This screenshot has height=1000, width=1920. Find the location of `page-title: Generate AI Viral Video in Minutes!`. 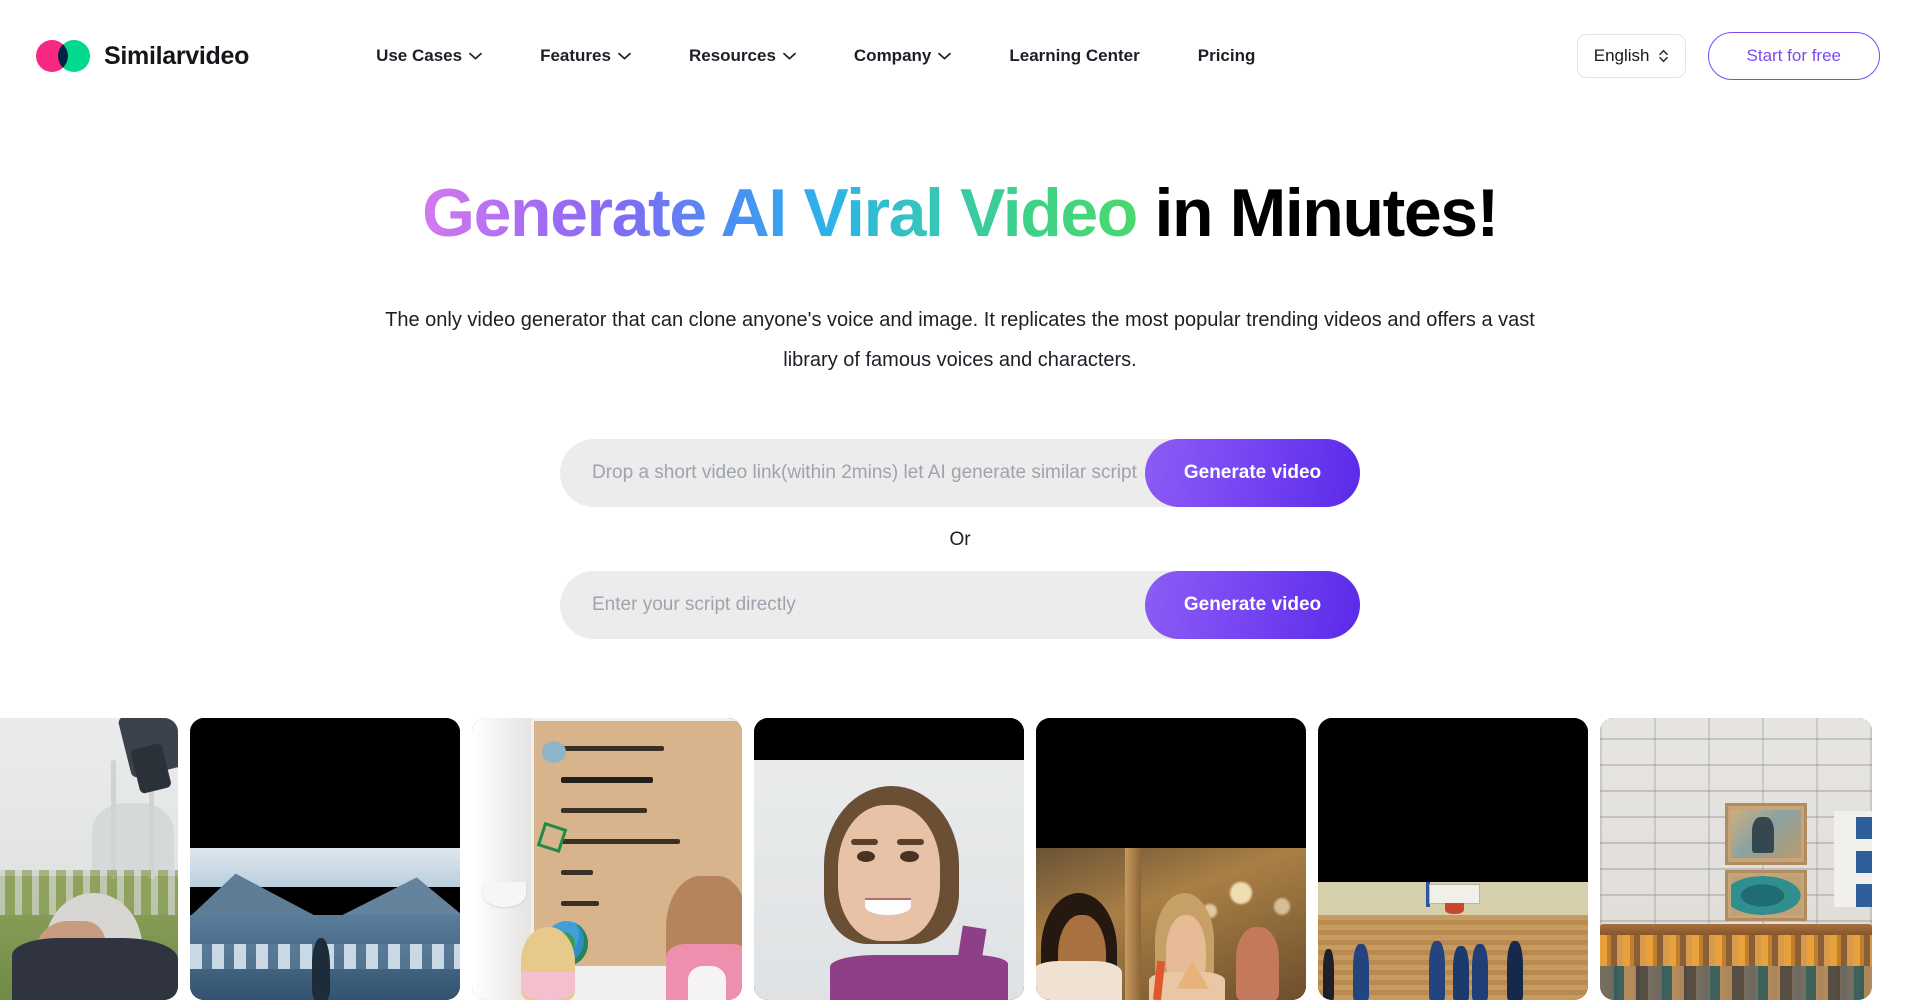

page-title: Generate AI Viral Video in Minutes! is located at coordinates (960, 213).